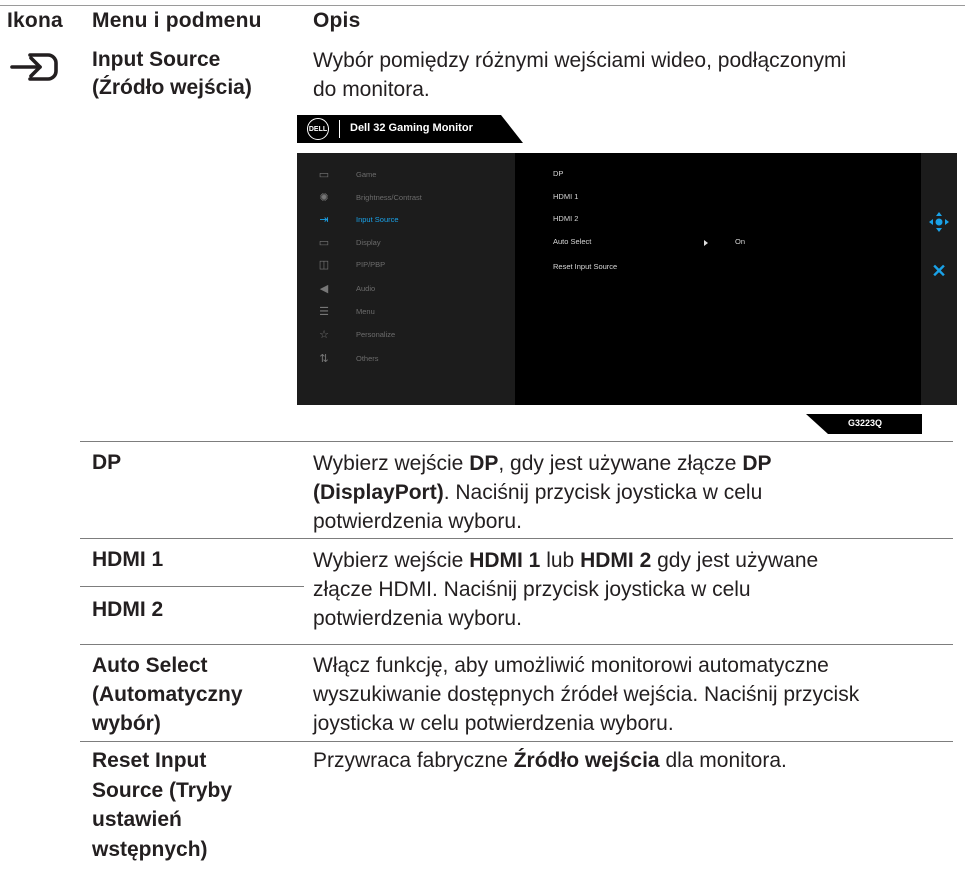 Image resolution: width=965 pixels, height=872 pixels. I want to click on input-source-icon, so click(36, 67).